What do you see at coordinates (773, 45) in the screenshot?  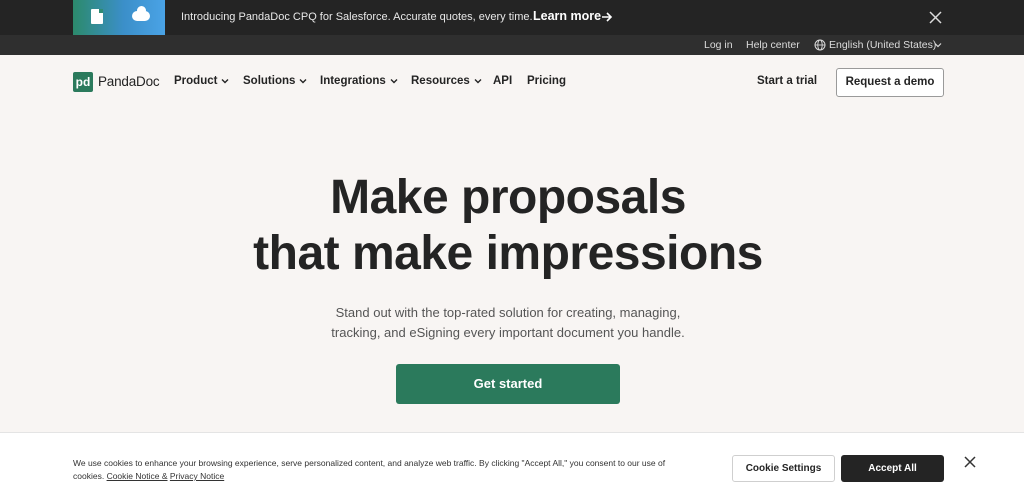 I see `help-center-link: Help center` at bounding box center [773, 45].